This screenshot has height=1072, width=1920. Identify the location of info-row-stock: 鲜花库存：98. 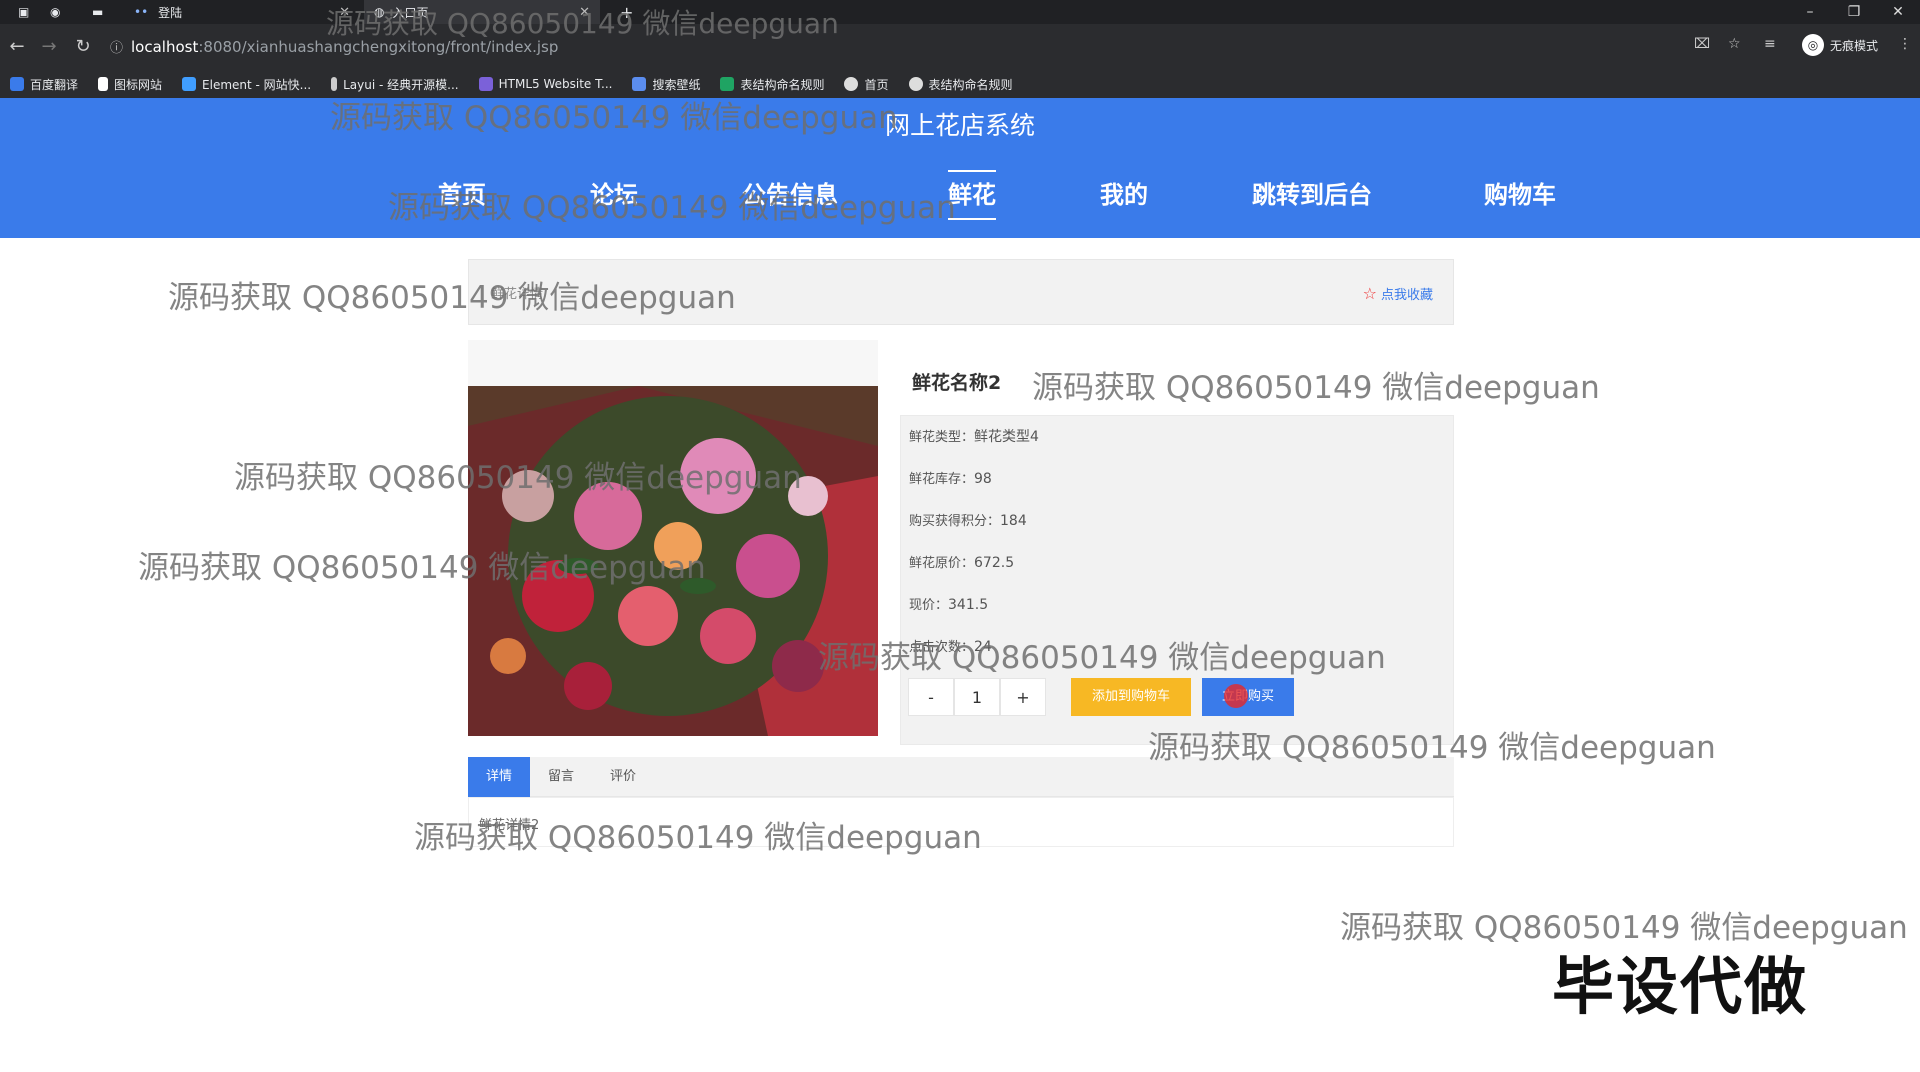
(950, 479).